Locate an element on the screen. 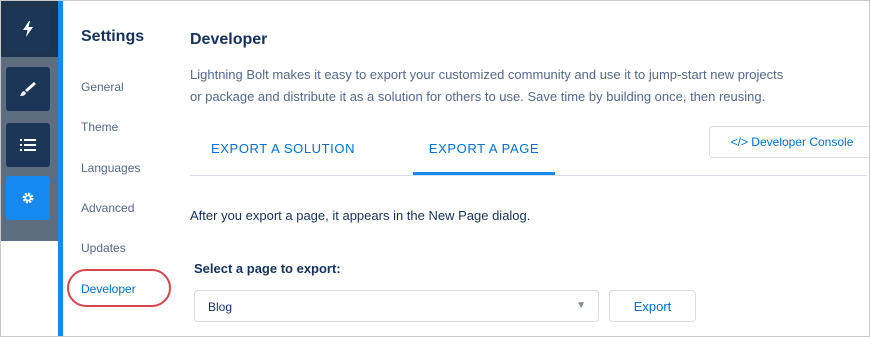 The image size is (870, 337). page-select: Blog ▼ is located at coordinates (396, 306).